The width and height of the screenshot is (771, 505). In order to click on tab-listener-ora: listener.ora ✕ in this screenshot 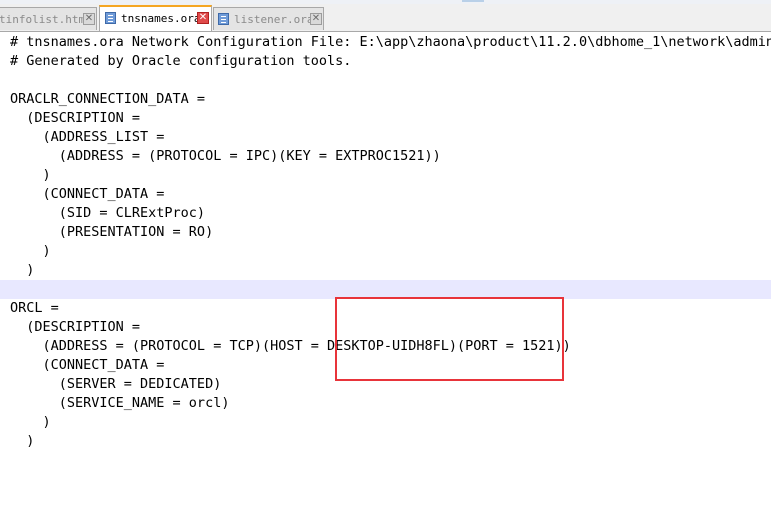, I will do `click(268, 18)`.